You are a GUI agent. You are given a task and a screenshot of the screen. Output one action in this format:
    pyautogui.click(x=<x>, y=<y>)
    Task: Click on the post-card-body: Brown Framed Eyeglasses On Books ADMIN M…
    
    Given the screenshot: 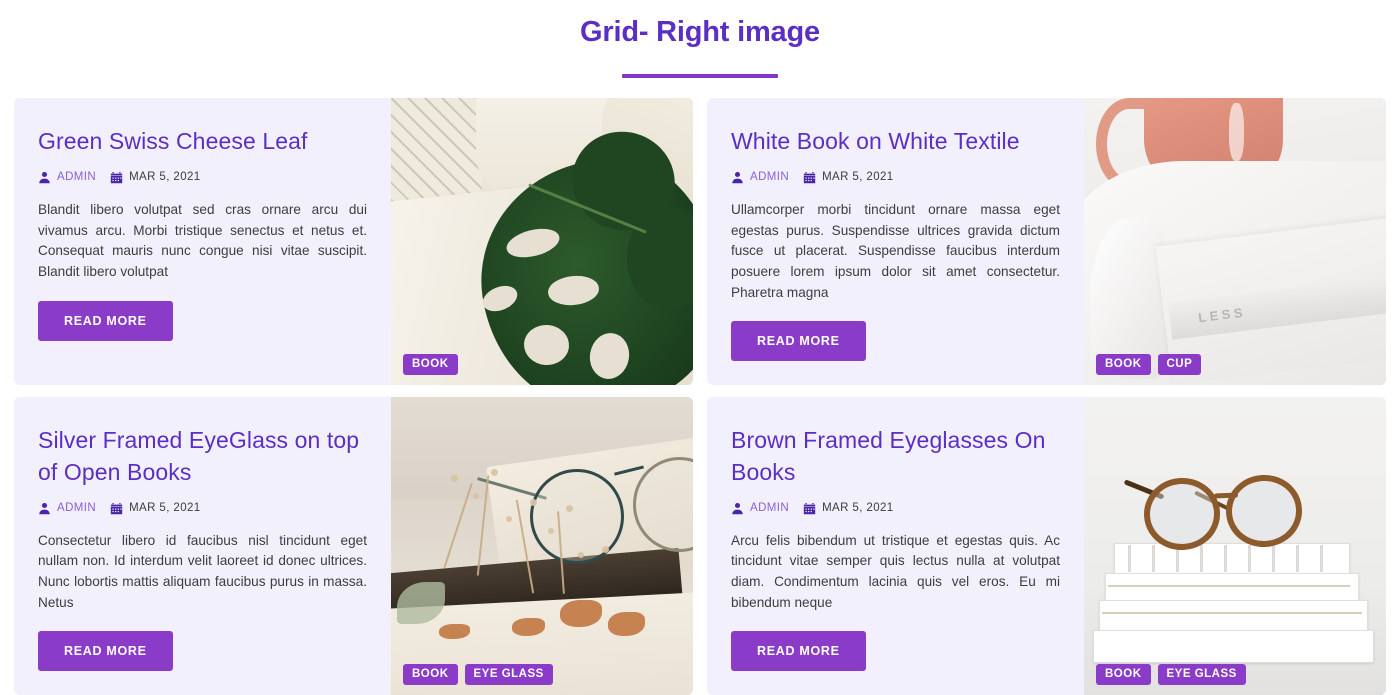 What is the action you would take?
    pyautogui.click(x=895, y=546)
    